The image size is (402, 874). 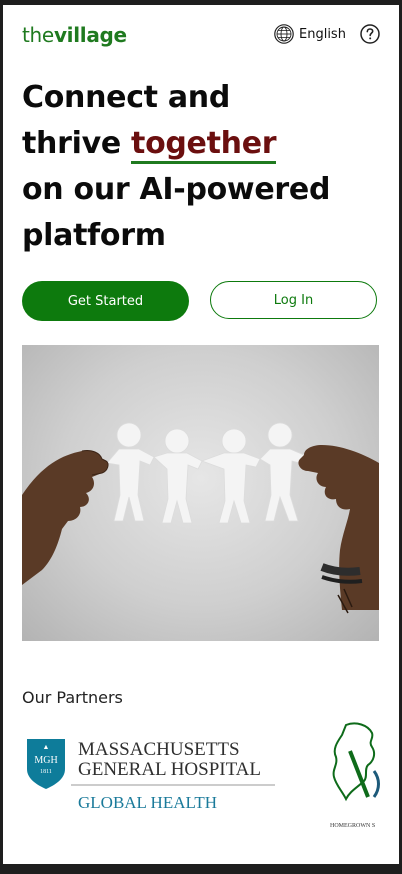 What do you see at coordinates (105, 301) in the screenshot?
I see `get-started-button: Get Started` at bounding box center [105, 301].